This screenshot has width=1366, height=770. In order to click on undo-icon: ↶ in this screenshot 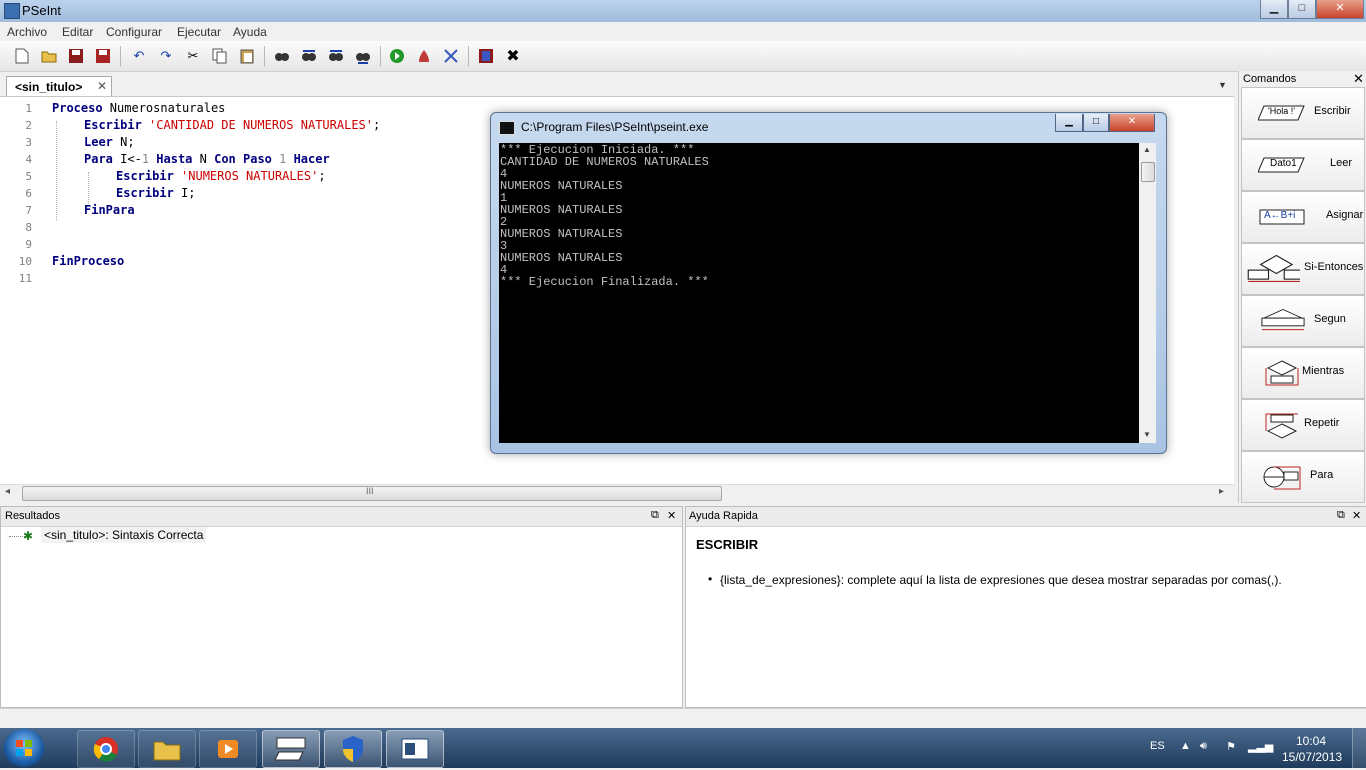, I will do `click(139, 56)`.